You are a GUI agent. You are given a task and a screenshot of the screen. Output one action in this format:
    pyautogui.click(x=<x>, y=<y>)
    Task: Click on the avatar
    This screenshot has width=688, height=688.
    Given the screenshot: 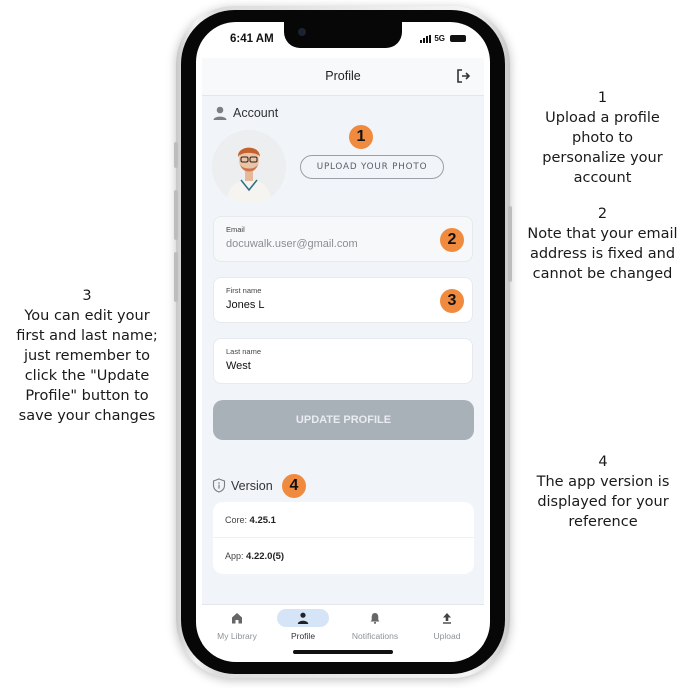 What is the action you would take?
    pyautogui.click(x=249, y=167)
    